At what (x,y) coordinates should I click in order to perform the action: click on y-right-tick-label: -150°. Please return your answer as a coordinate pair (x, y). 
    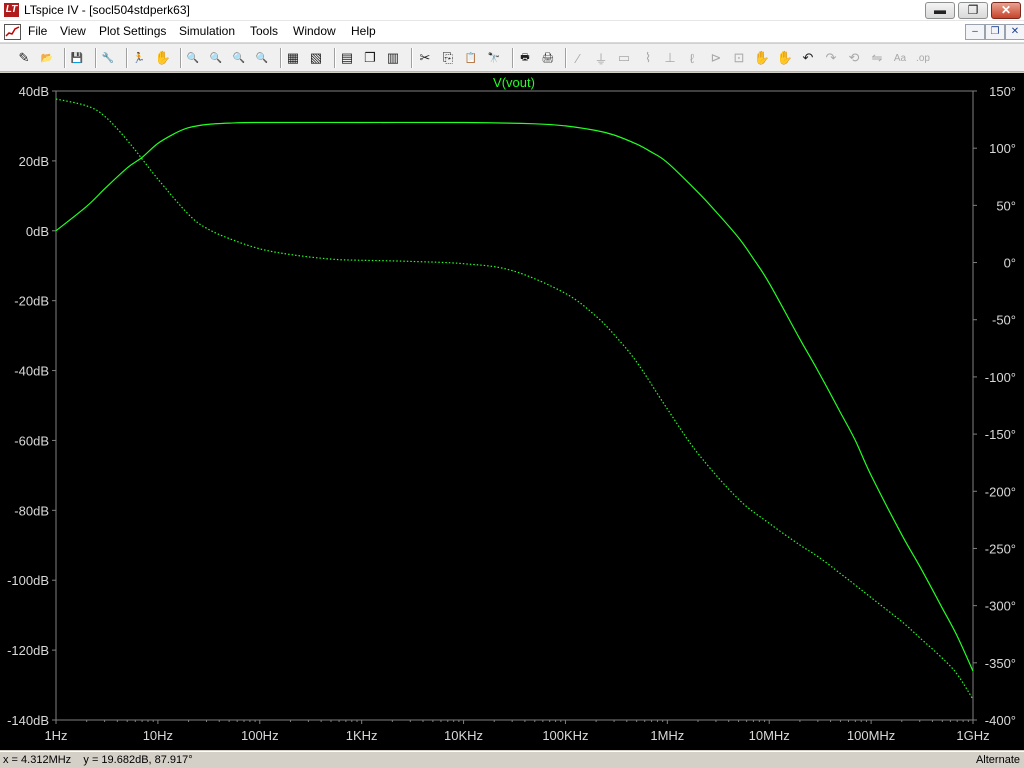
    Looking at the image, I should click on (1000, 434).